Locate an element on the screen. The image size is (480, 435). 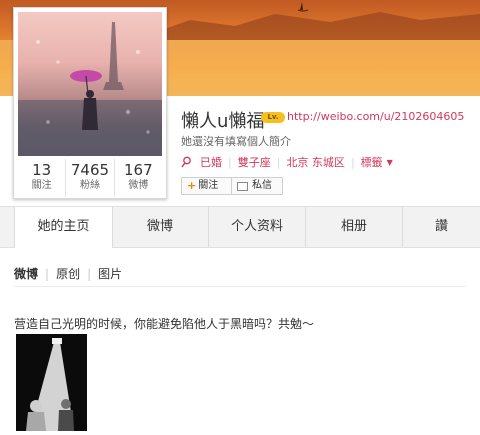
count-following: 13 關注 is located at coordinates (42, 178).